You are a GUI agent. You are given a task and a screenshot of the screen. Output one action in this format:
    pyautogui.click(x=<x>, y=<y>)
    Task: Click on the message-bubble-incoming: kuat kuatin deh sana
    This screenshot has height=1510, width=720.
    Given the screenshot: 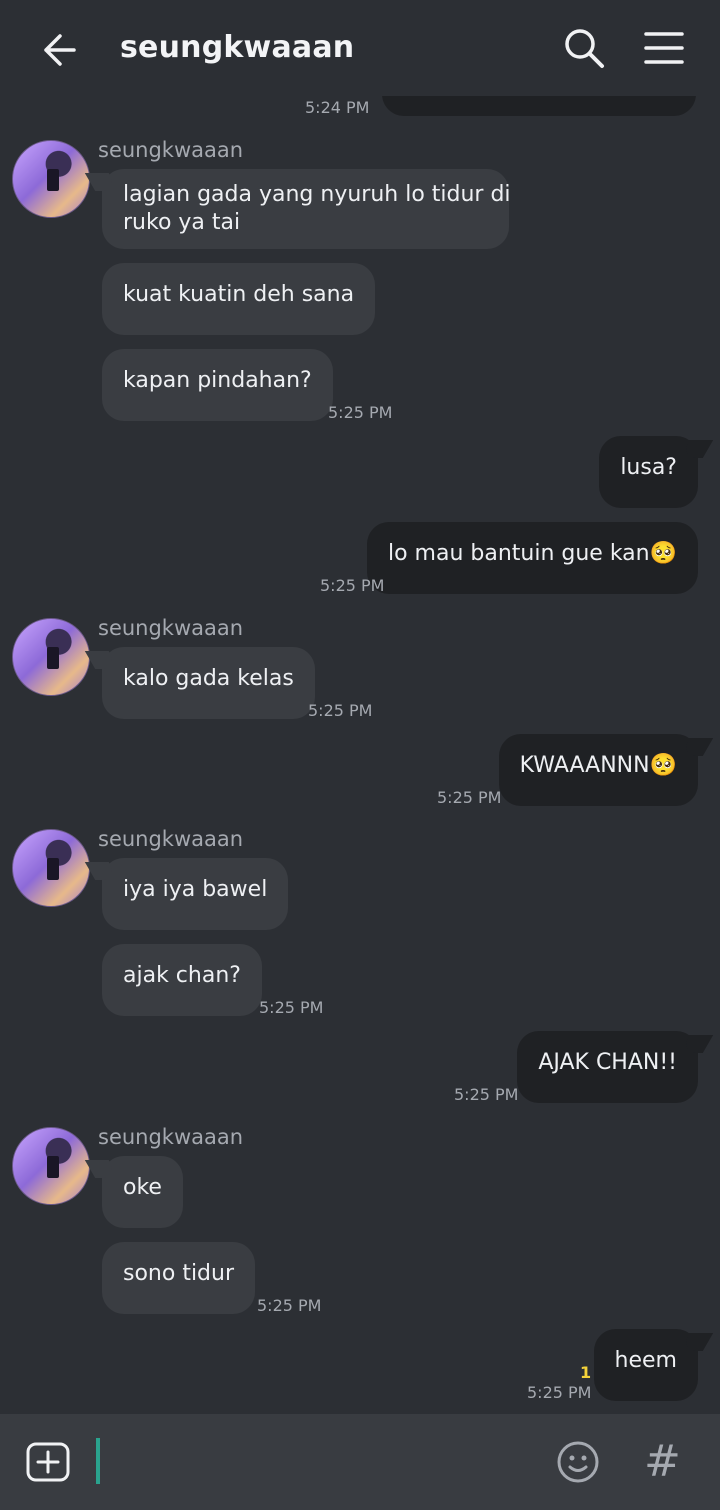 What is the action you would take?
    pyautogui.click(x=239, y=299)
    